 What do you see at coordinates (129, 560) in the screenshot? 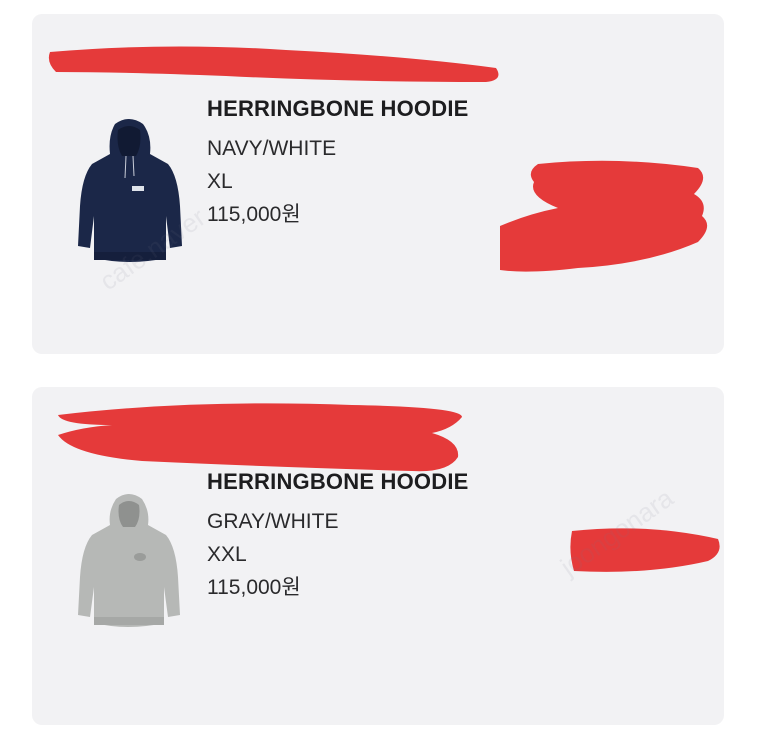
I see `gray-hoodie-image` at bounding box center [129, 560].